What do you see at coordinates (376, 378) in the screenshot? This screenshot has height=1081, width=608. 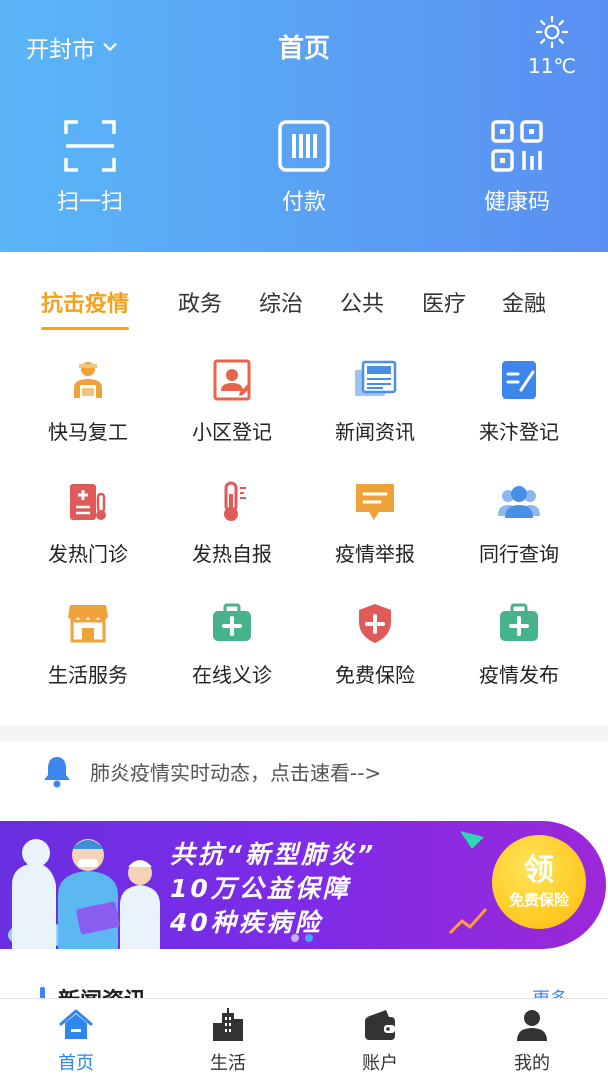 I see `news-icon` at bounding box center [376, 378].